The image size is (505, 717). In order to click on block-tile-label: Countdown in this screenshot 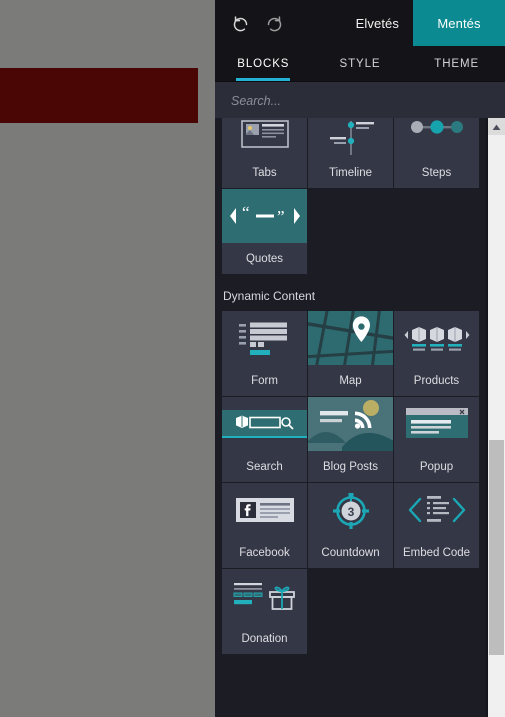, I will do `click(350, 552)`.